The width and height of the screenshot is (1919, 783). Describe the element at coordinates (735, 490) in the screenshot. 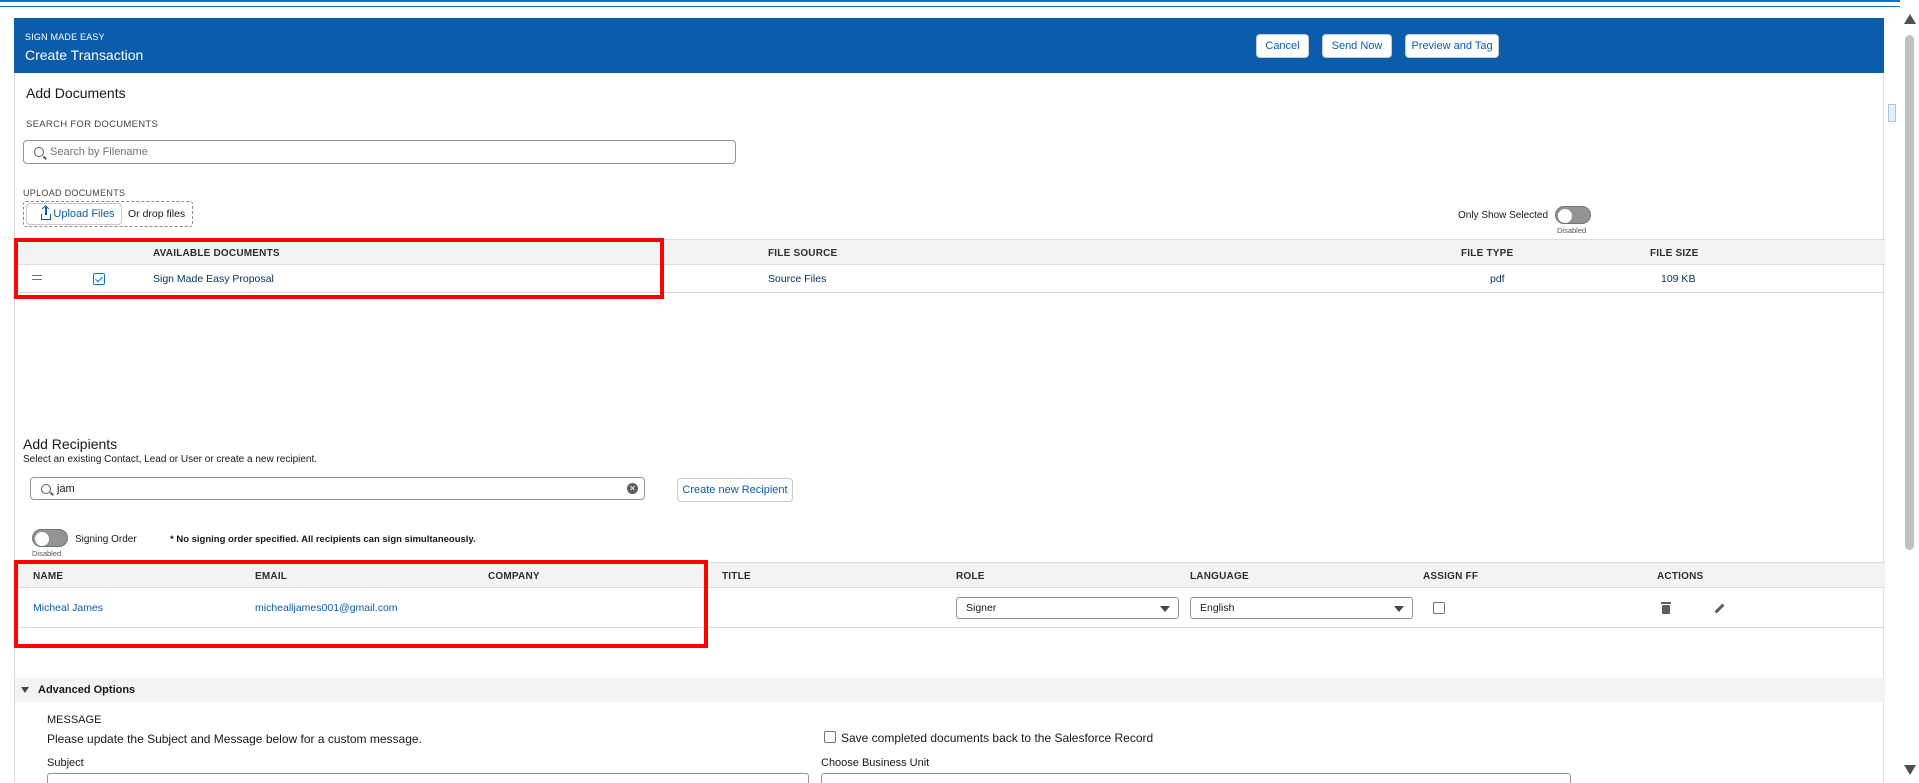

I see `create-new-recipient-button: Create new Recipient` at that location.